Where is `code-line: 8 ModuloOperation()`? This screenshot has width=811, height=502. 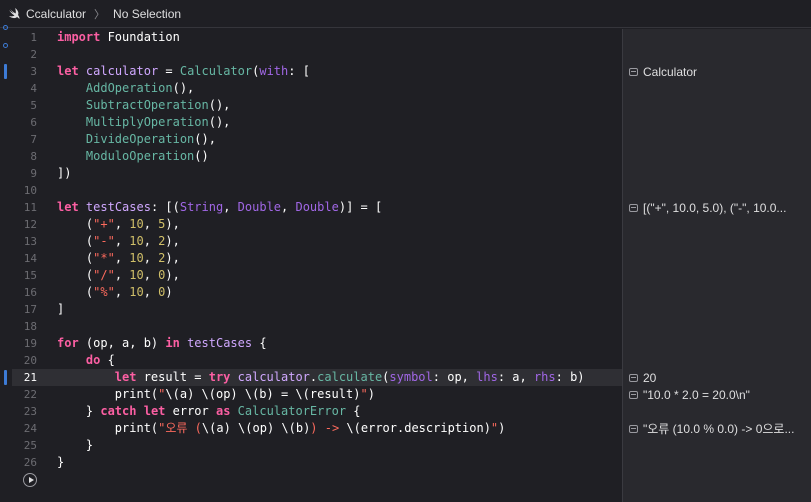
code-line: 8 ModuloOperation() is located at coordinates (317, 156).